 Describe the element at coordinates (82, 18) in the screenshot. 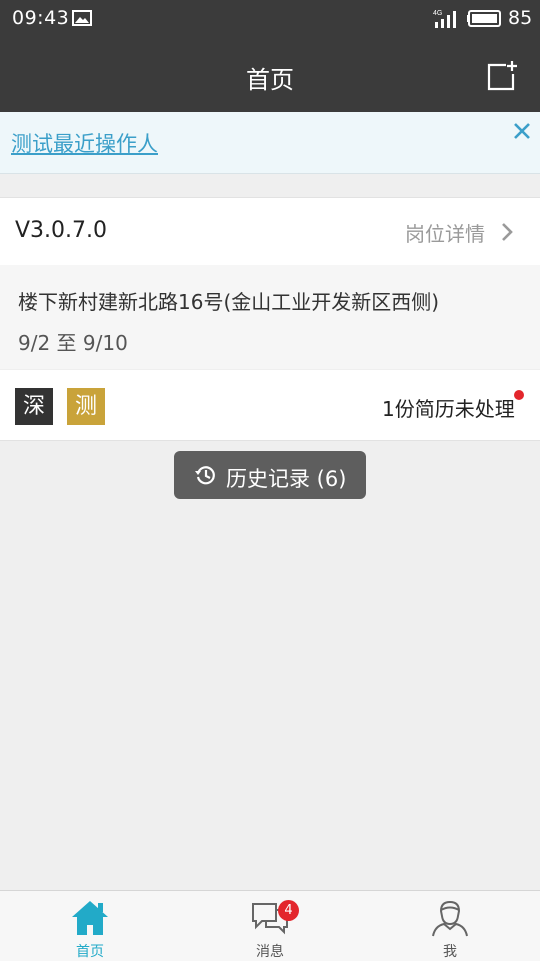

I see `image-icon` at that location.